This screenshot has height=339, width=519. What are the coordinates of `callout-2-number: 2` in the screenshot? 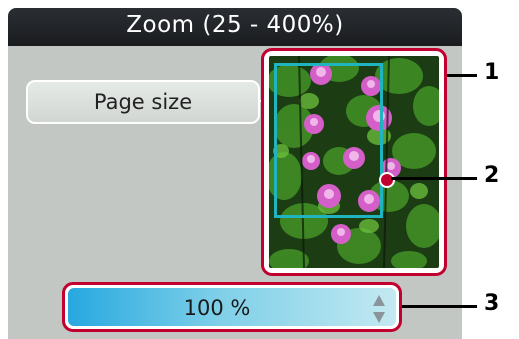 It's located at (492, 175).